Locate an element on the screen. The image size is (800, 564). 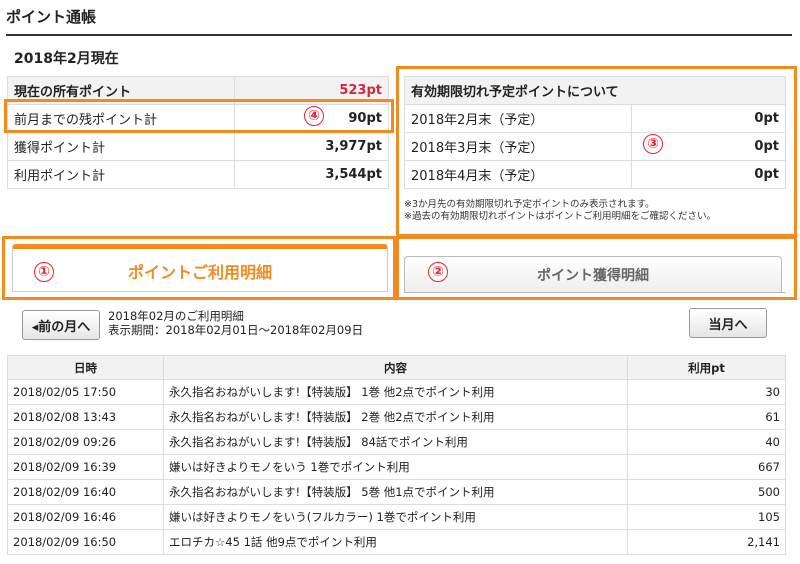
row-content: エロチカ☆45 1話 他9点でポイント利用 is located at coordinates (395, 542).